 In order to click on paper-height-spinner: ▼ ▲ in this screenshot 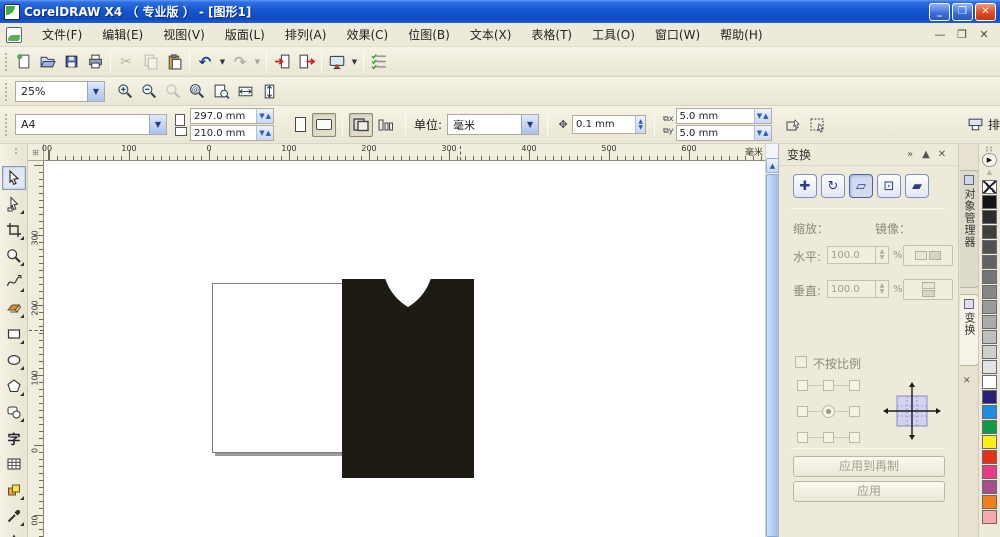, I will do `click(264, 133)`.